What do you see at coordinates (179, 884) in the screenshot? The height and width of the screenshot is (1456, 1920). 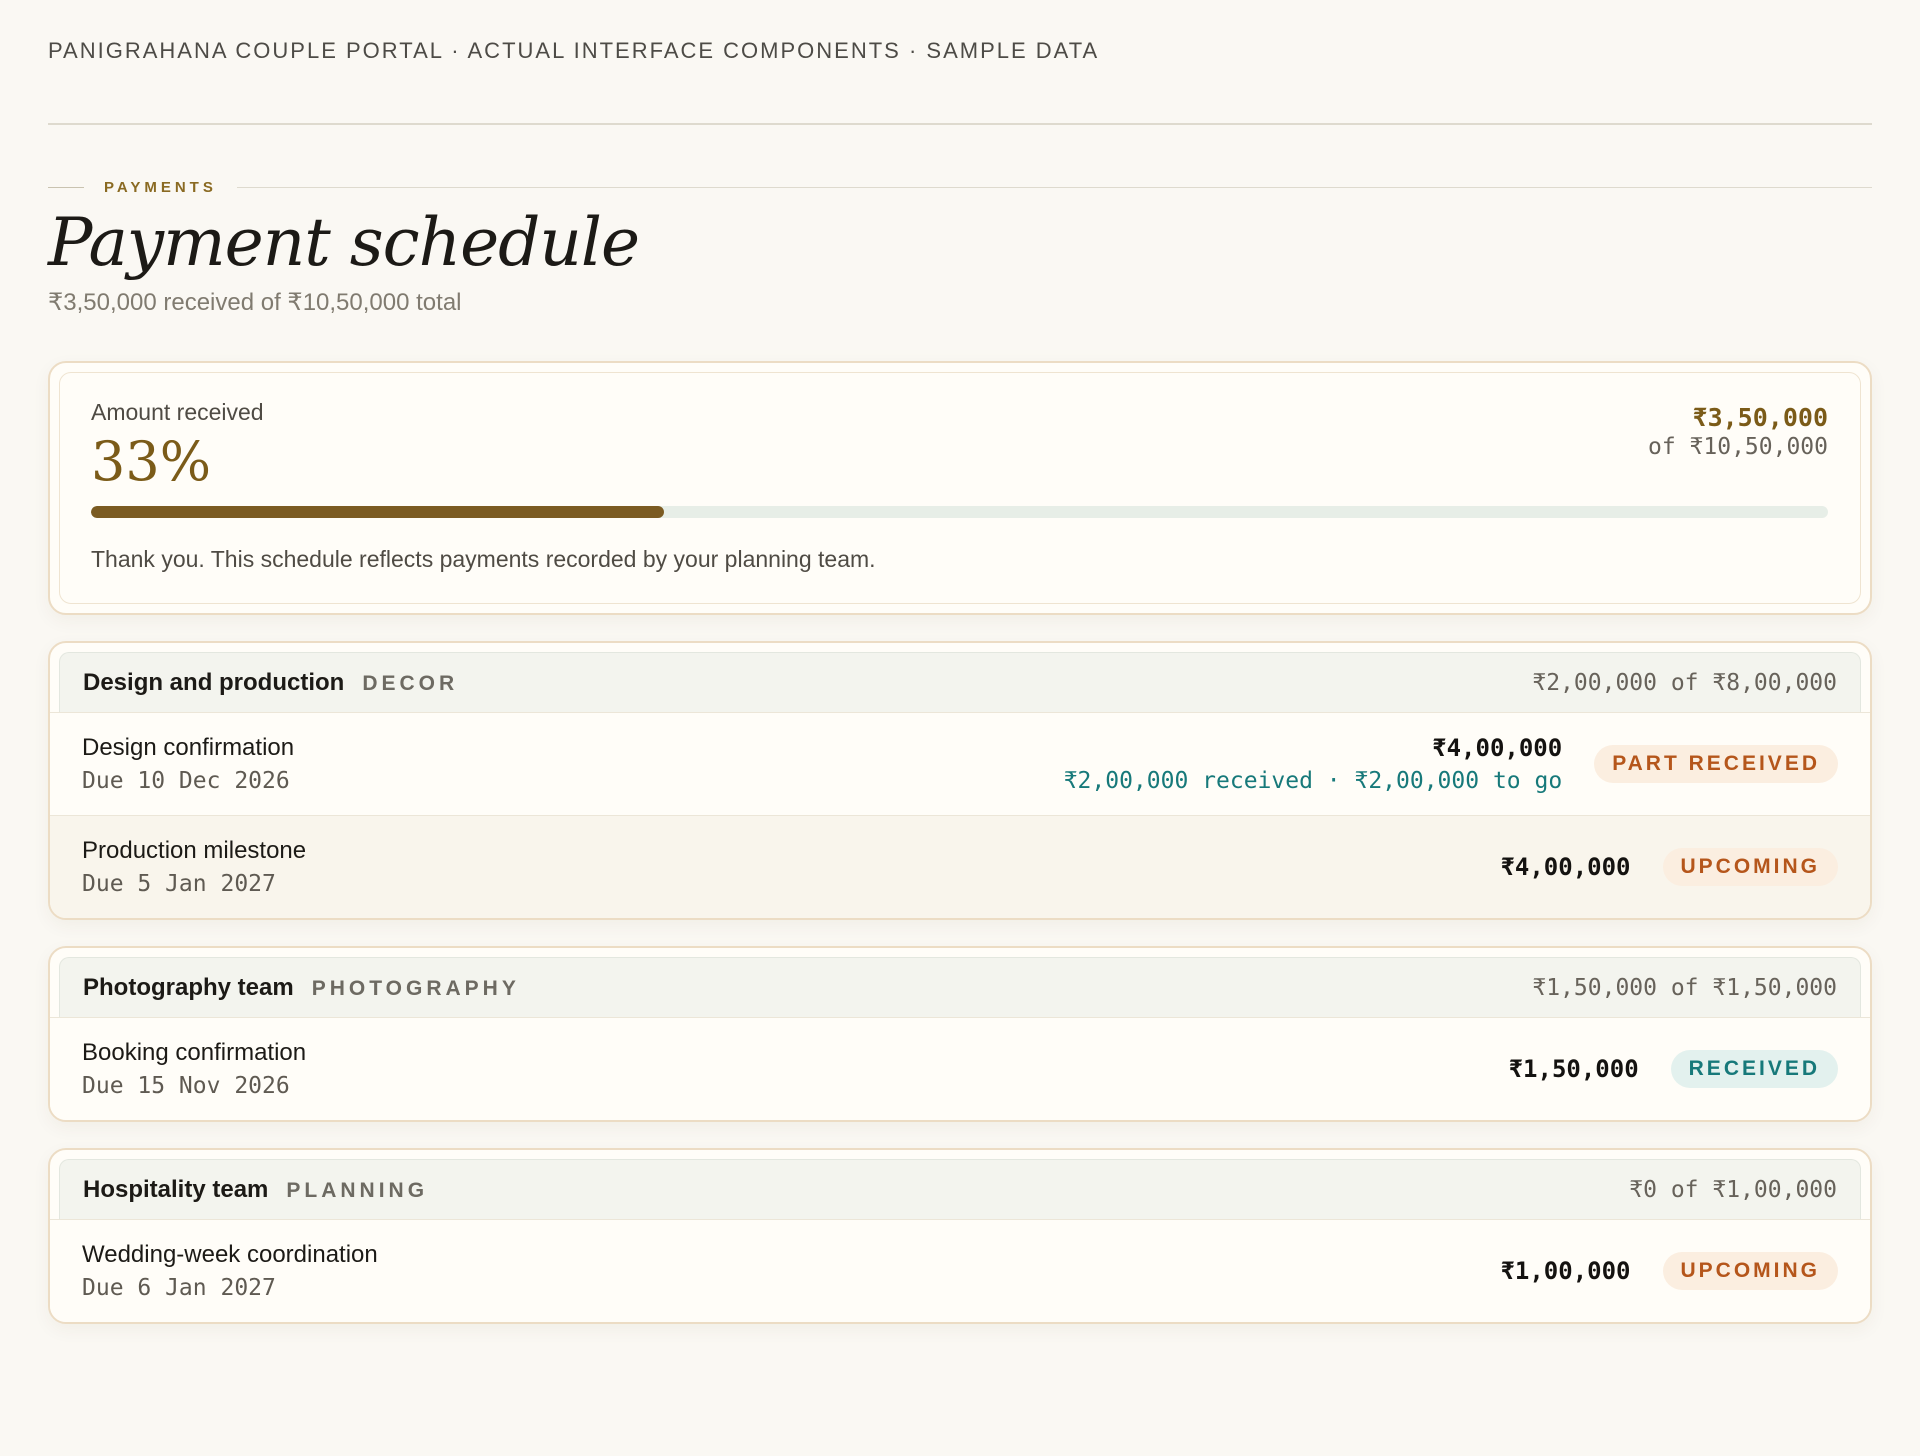 I see `payment-due-date: Due 5 Jan 2027` at bounding box center [179, 884].